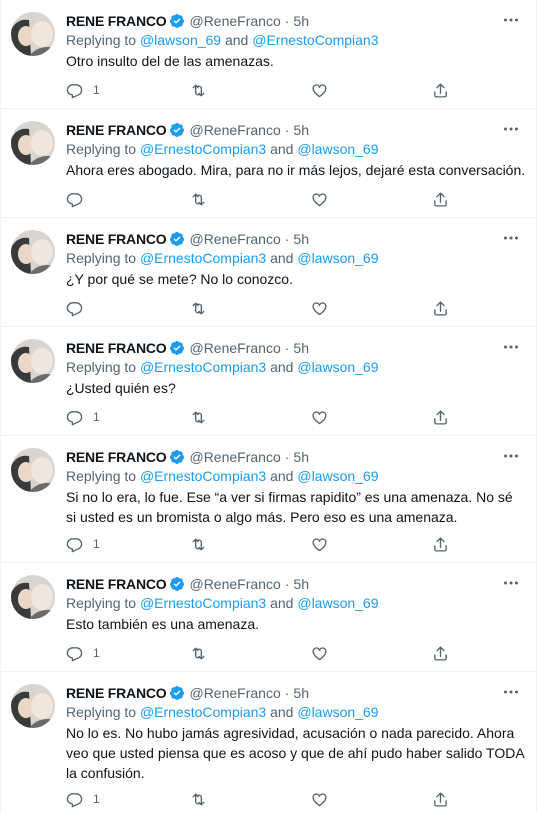 Image resolution: width=537 pixels, height=813 pixels. What do you see at coordinates (170, 61) in the screenshot?
I see `tweet-text: Otro insulto del de las amenazas.` at bounding box center [170, 61].